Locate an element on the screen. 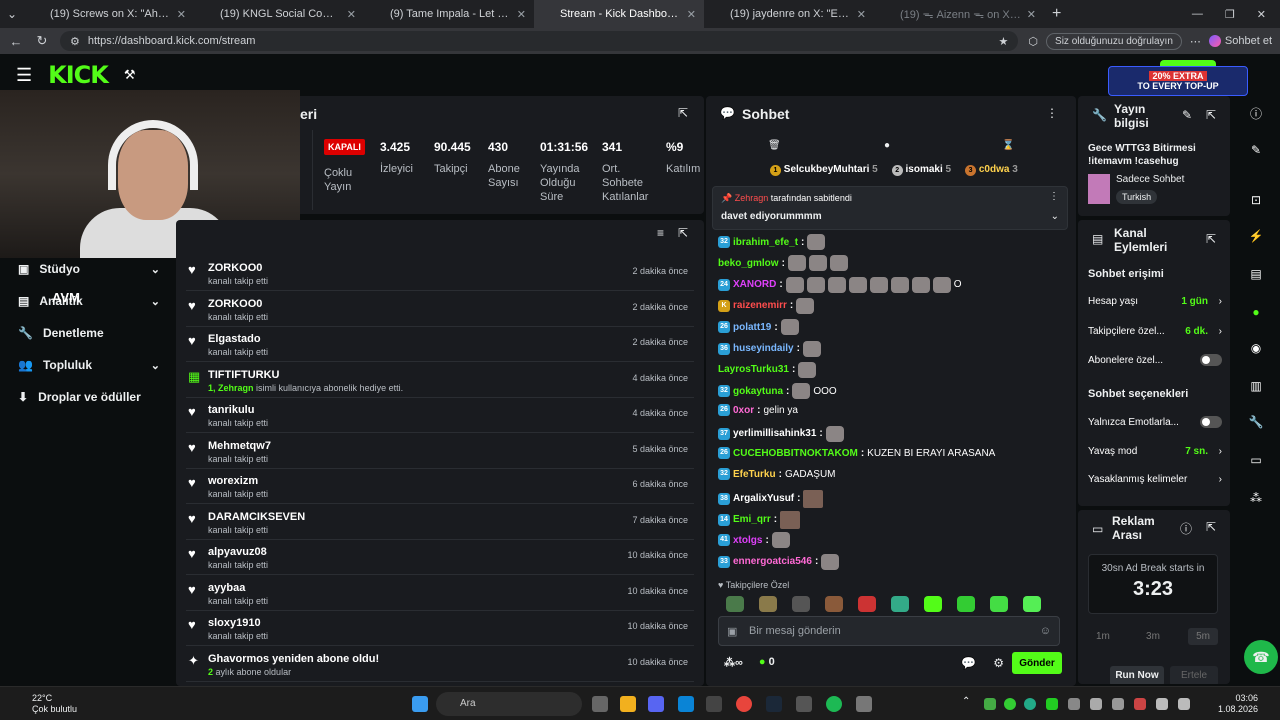  feed-name: sloxy1910 is located at coordinates (234, 623).